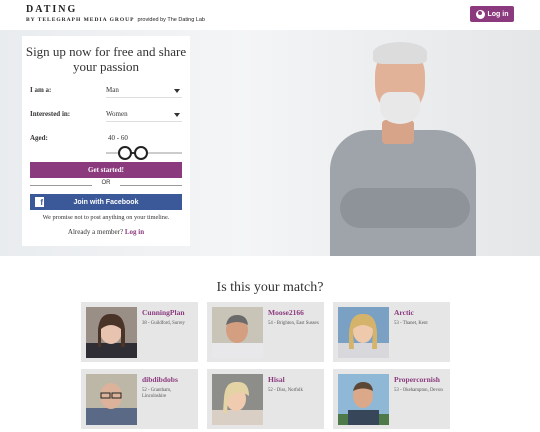 The image size is (540, 432). Describe the element at coordinates (139, 332) in the screenshot. I see `profile-card: CunningPlan 38 - Guildford, Surrey` at that location.